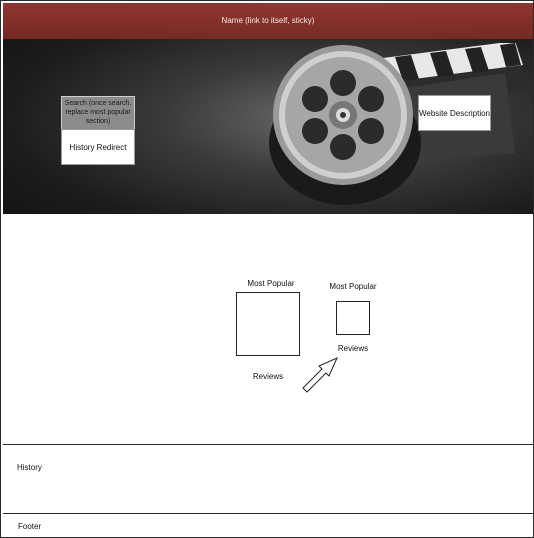  Describe the element at coordinates (268, 324) in the screenshot. I see `most-popular-box` at that location.